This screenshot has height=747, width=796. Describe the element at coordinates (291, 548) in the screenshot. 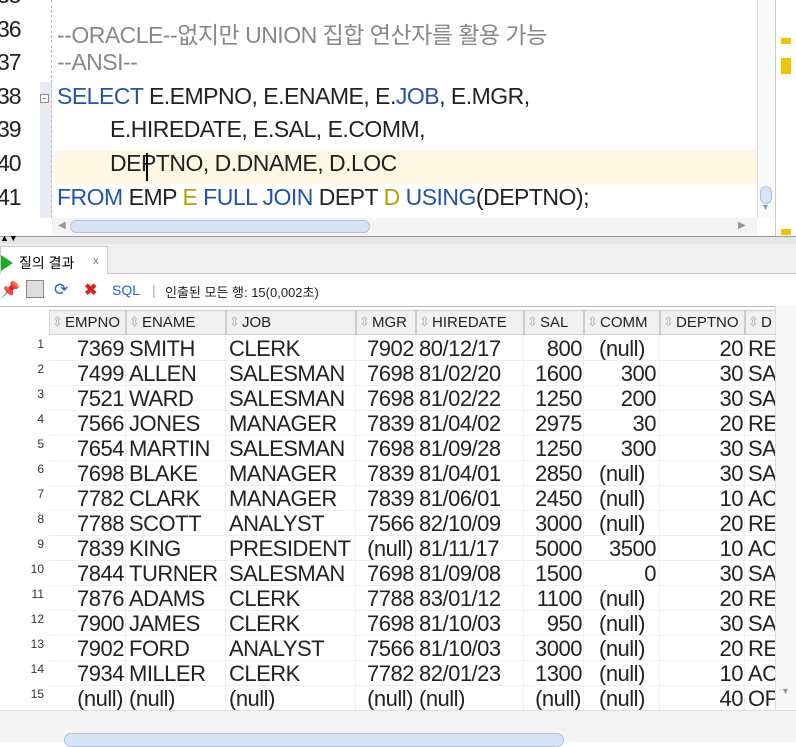

I see `cell-job: PRESIDENT` at that location.